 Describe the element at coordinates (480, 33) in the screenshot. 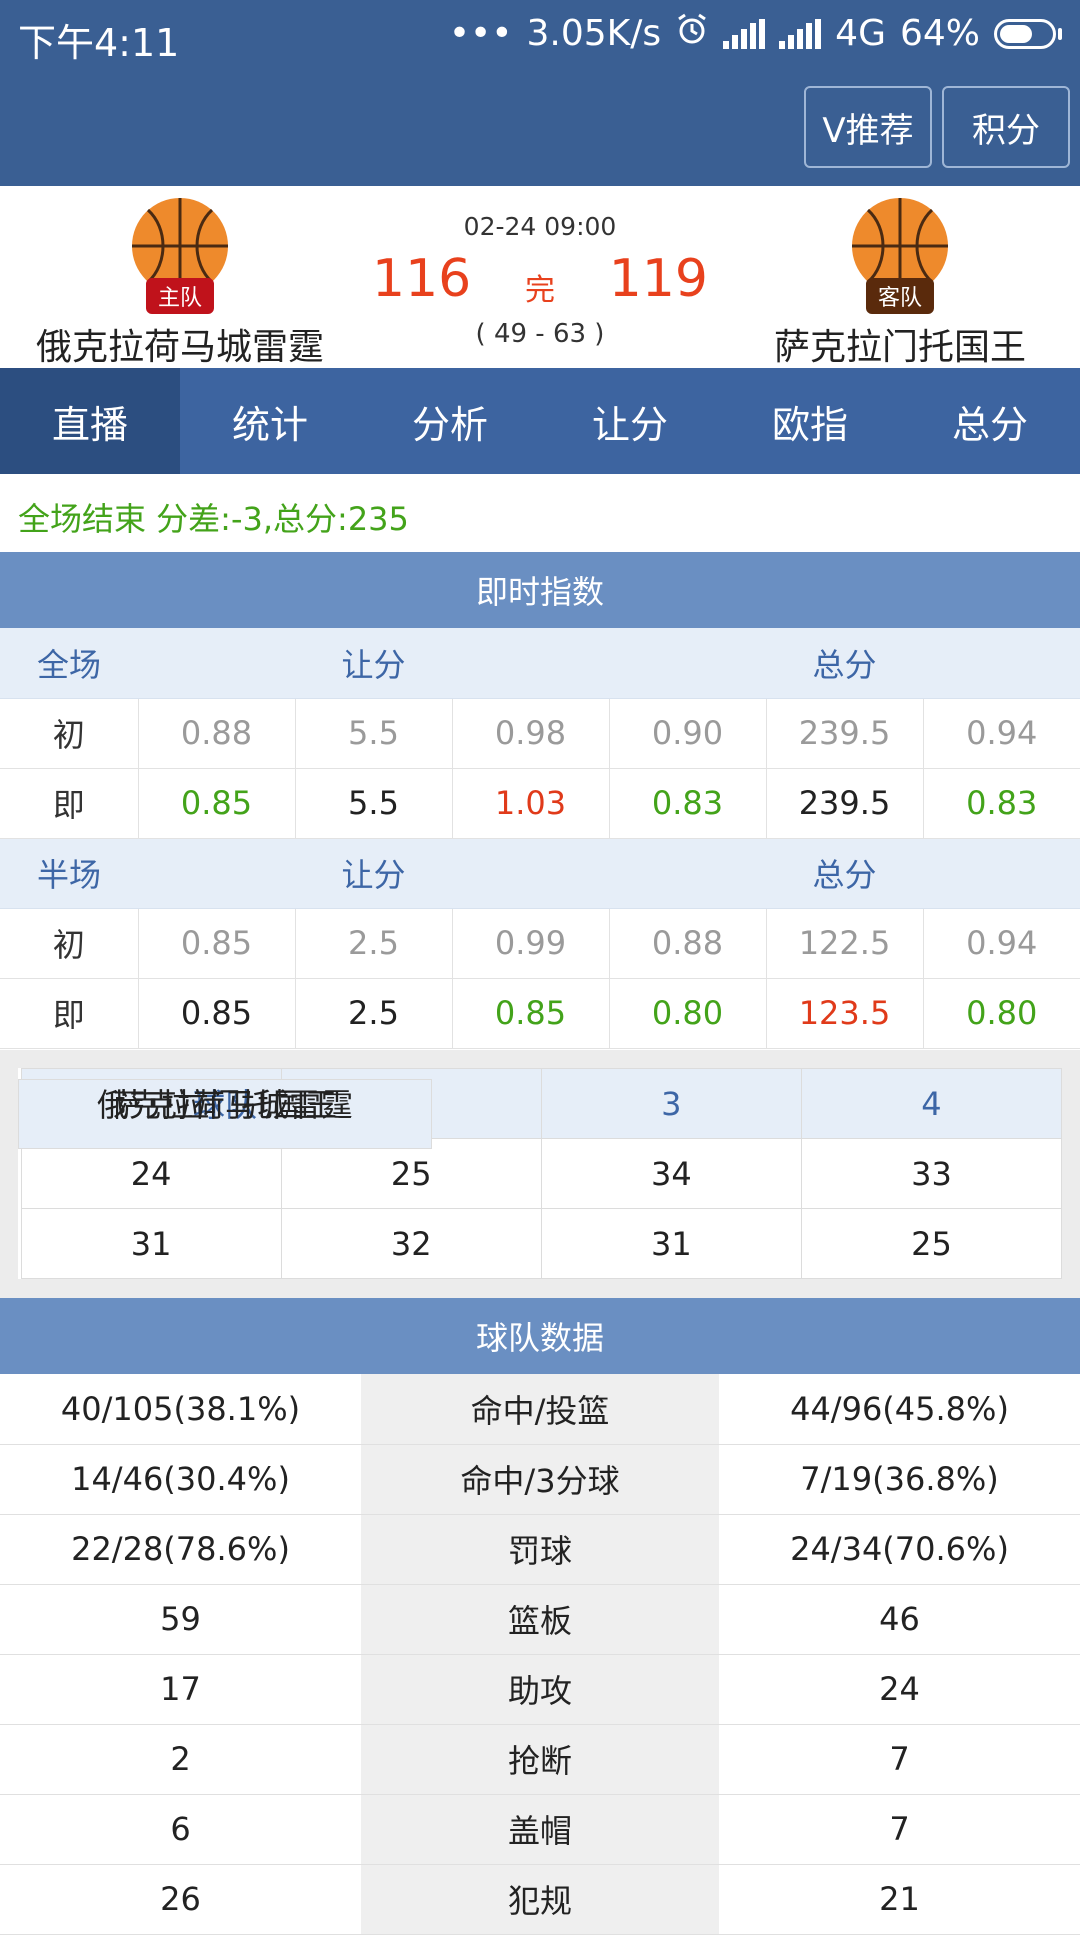

I see `more-dots-icon: •••` at that location.